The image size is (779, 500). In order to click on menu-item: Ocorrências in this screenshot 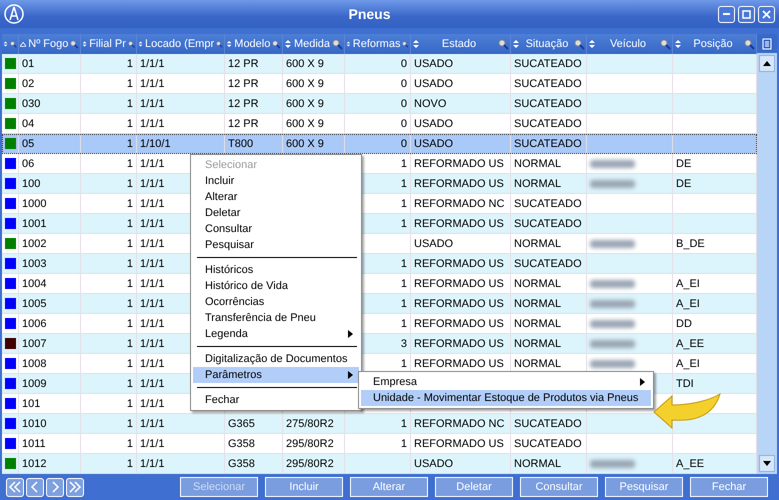, I will do `click(276, 302)`.